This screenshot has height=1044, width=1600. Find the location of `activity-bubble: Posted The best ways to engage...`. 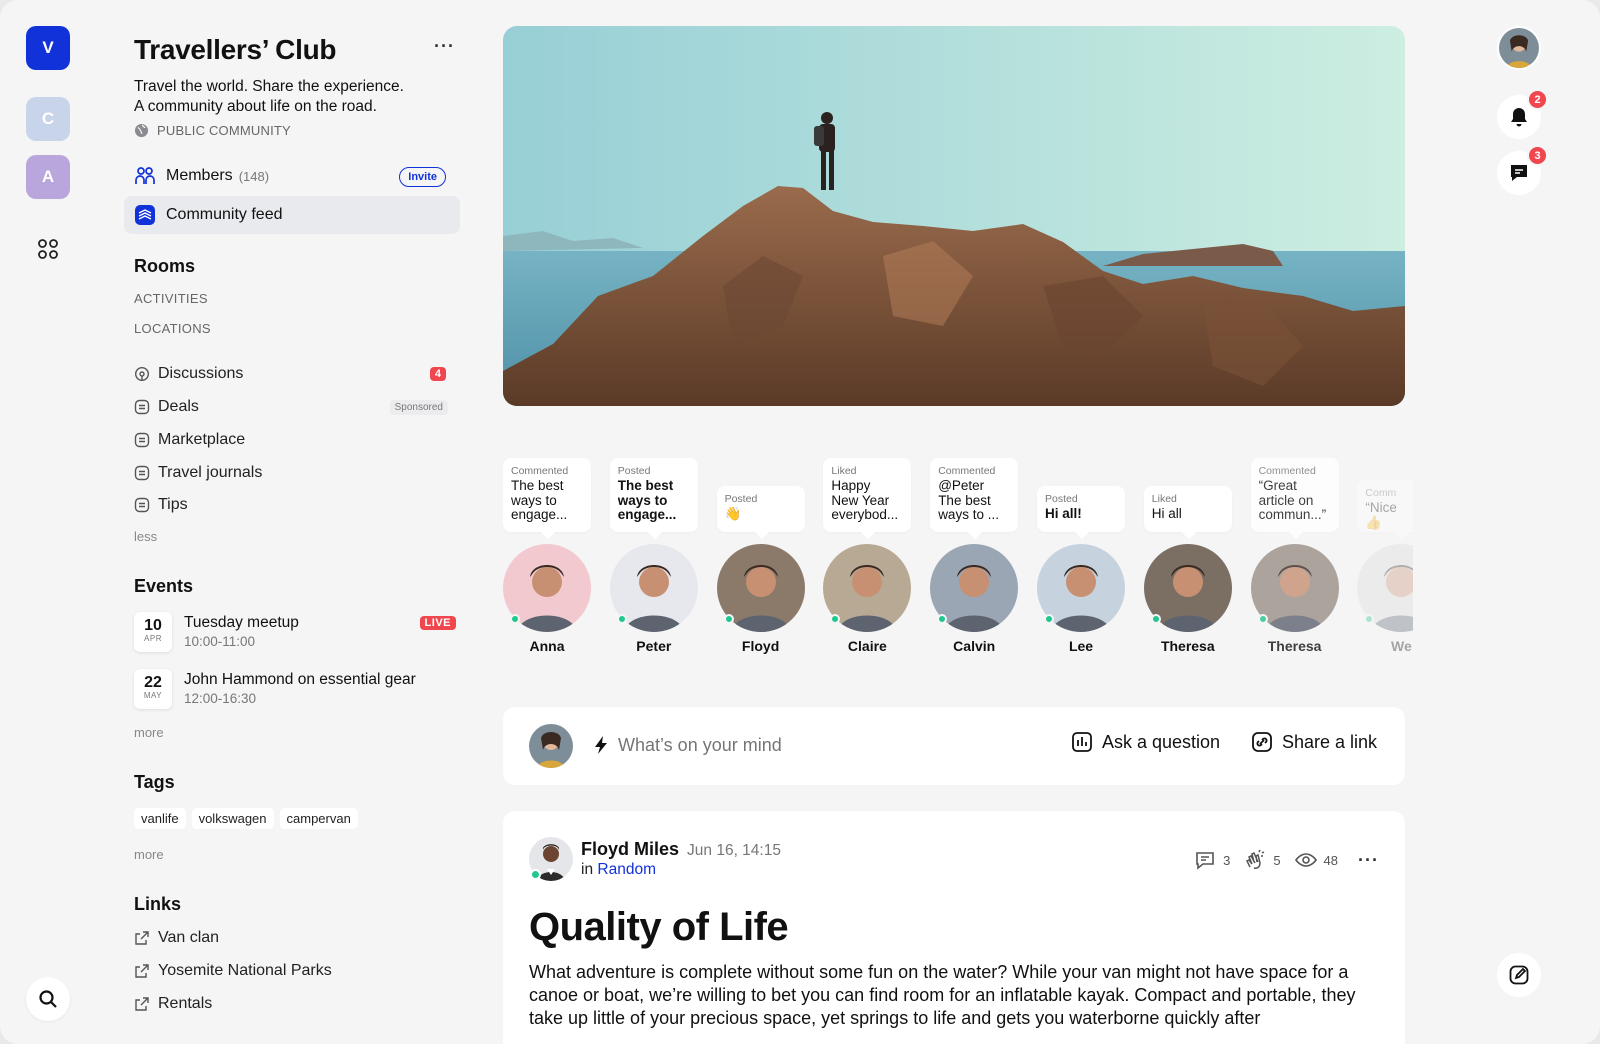

activity-bubble: Posted The best ways to engage... is located at coordinates (653, 495).